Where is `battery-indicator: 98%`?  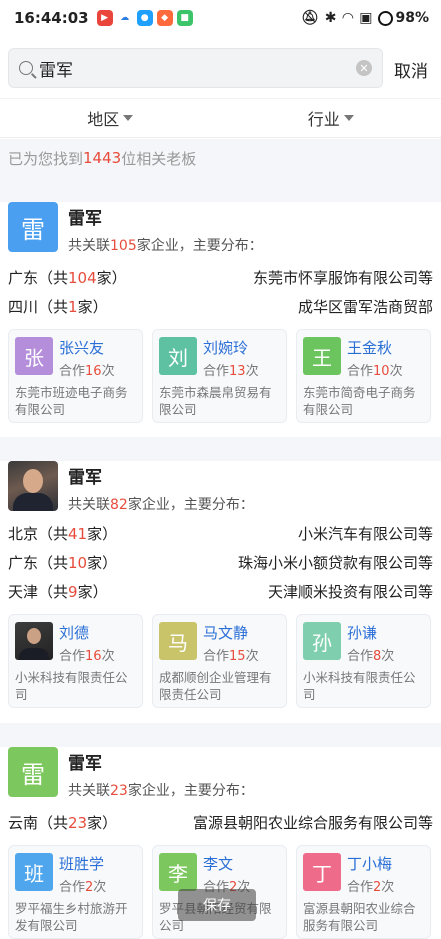 battery-indicator: 98% is located at coordinates (403, 18).